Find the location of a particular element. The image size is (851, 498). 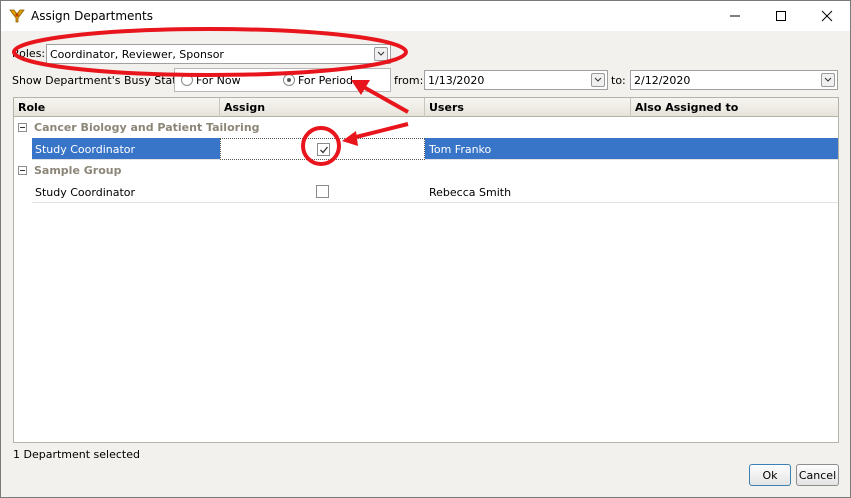

group-row: Cancer Biology and Patient Tailoring is located at coordinates (426, 128).